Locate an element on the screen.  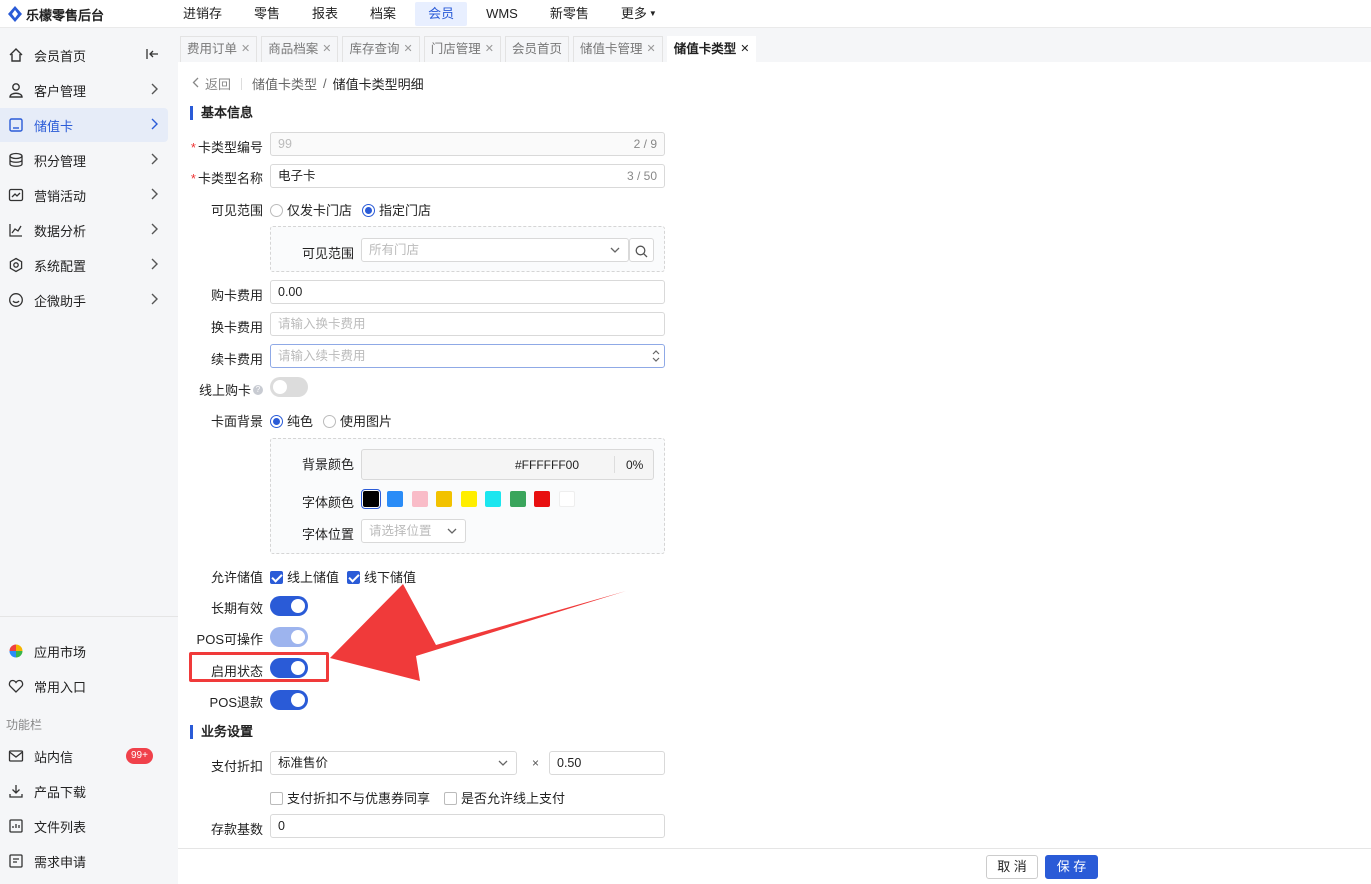
app-market-icon is located at coordinates (16, 651).